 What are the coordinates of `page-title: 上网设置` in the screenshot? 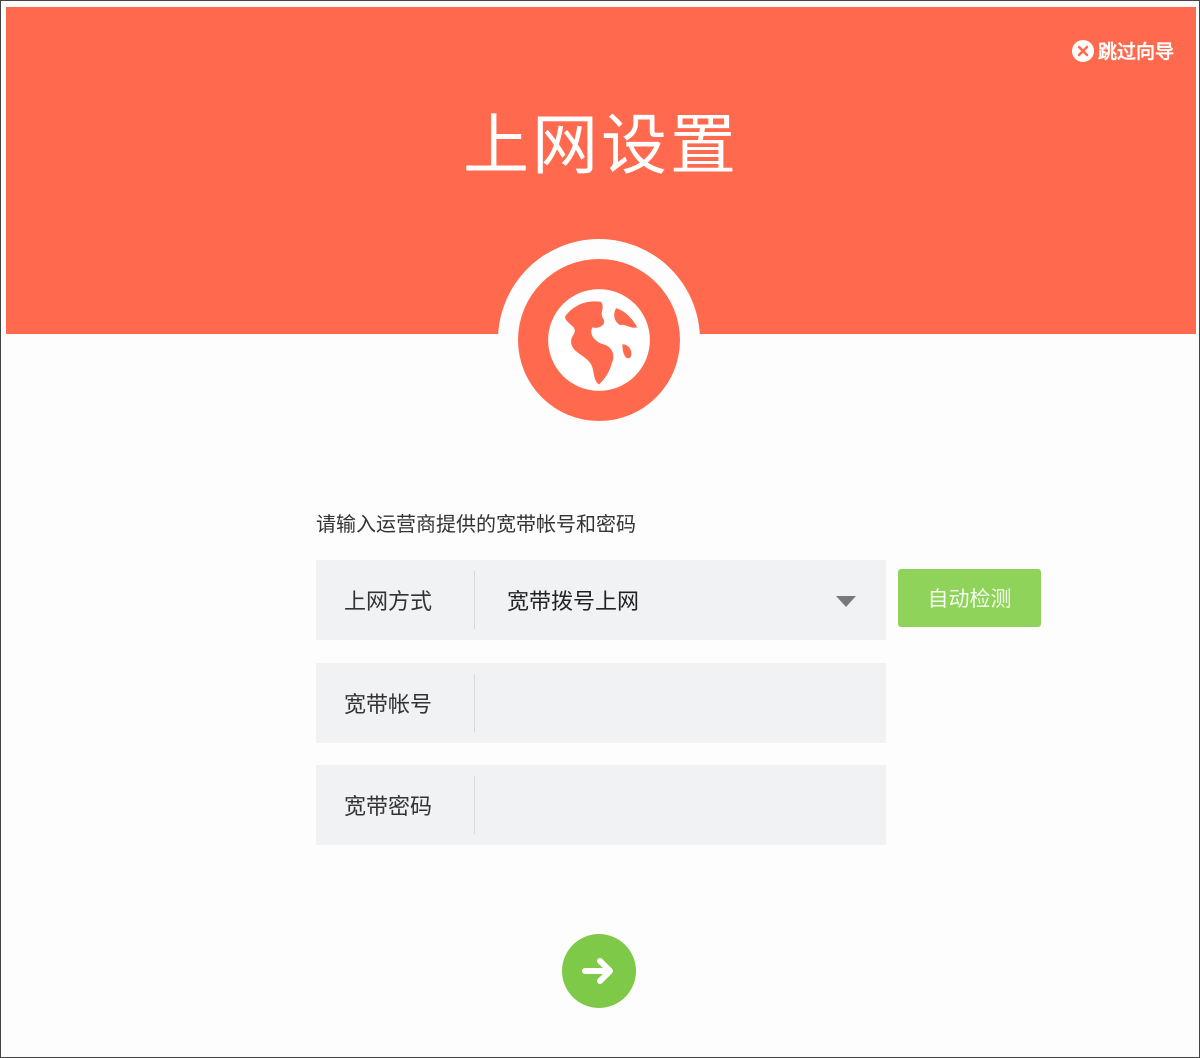 It's located at (601, 145).